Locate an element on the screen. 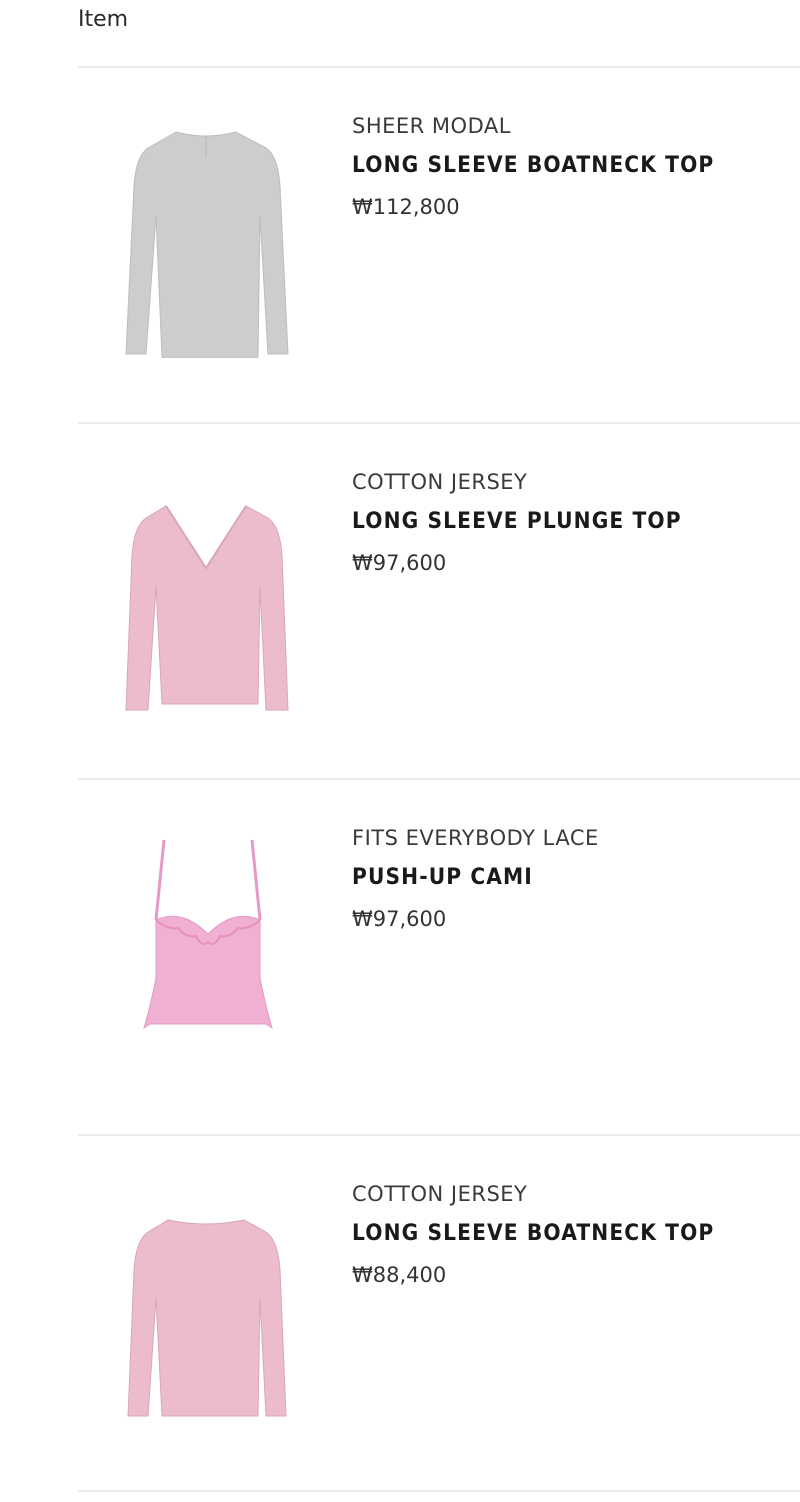 This screenshot has height=1502, width=800. cami-pink-icon is located at coordinates (208, 934).